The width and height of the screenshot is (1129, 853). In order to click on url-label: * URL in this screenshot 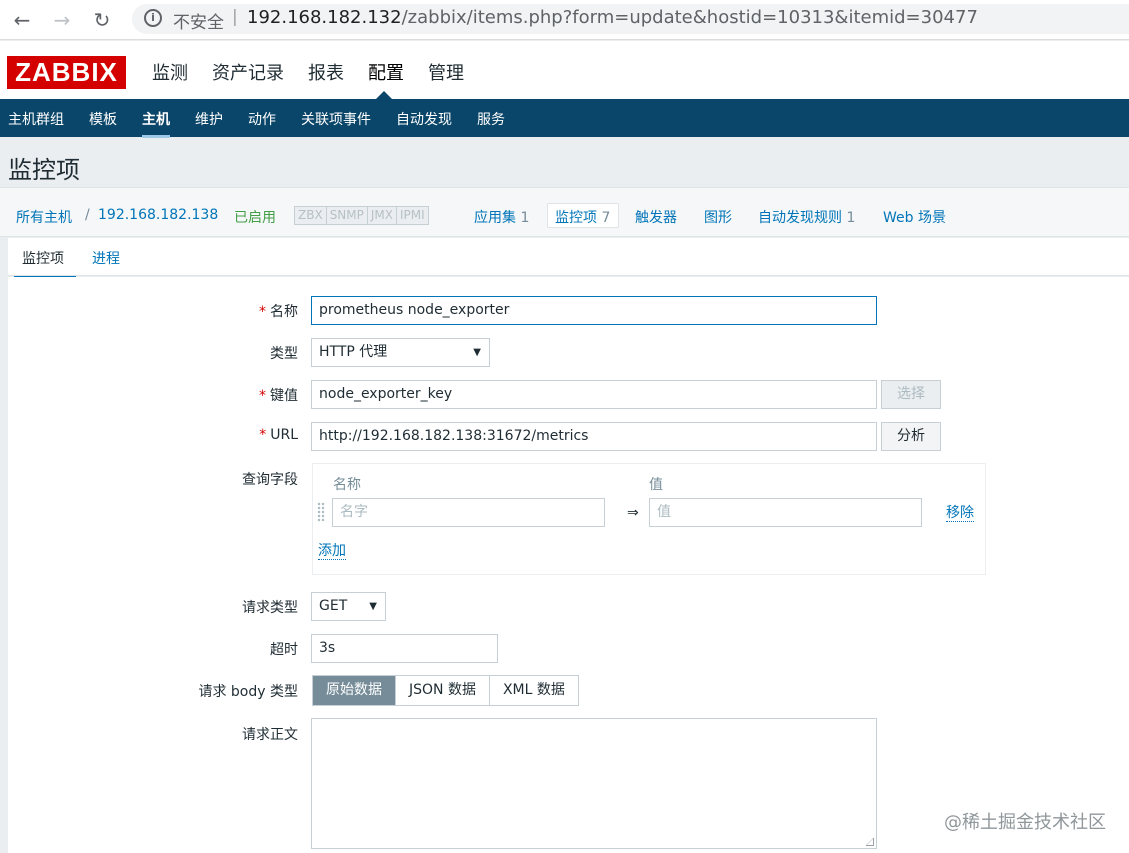, I will do `click(278, 435)`.